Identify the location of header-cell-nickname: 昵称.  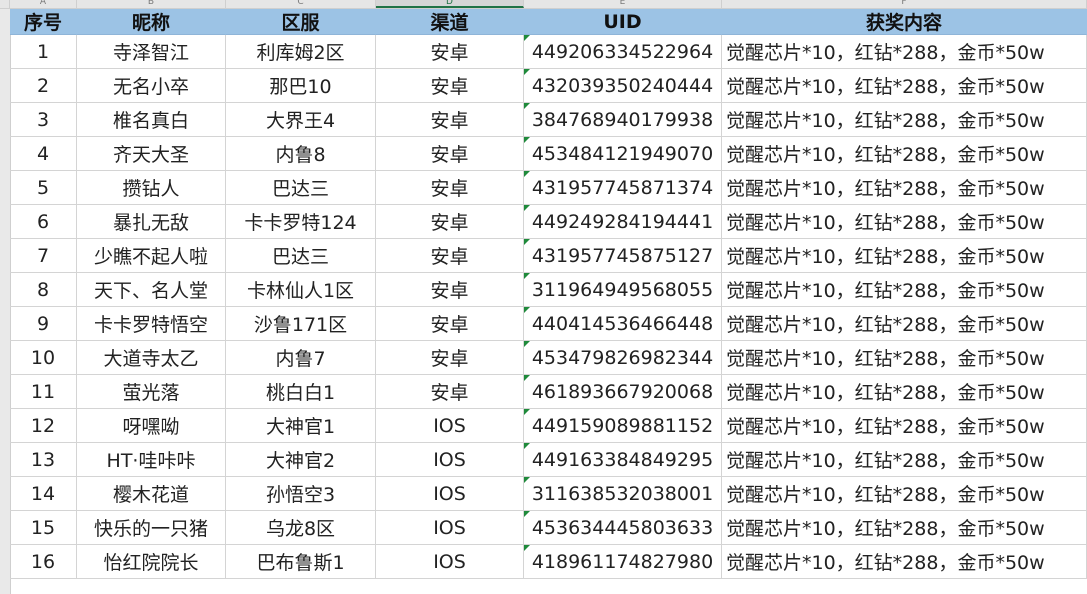
(151, 22).